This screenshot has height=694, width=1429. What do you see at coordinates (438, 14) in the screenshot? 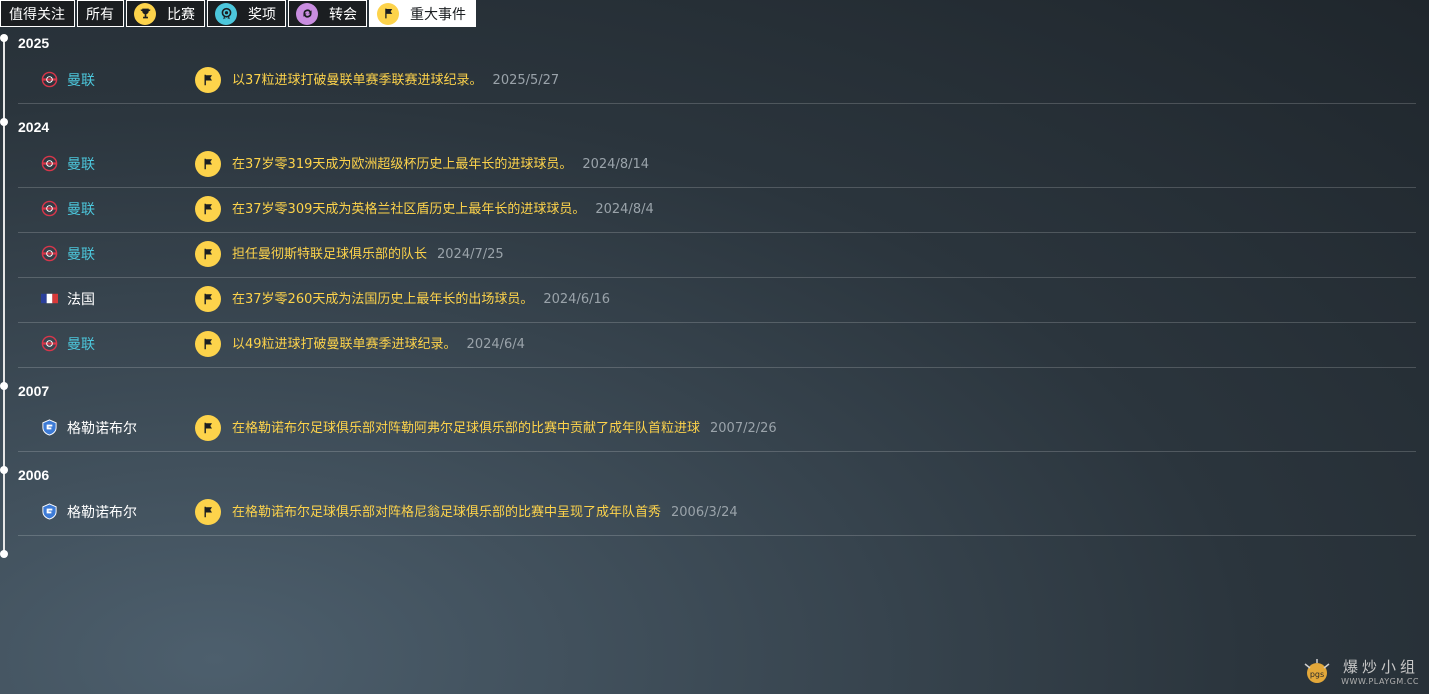
I see `filter-label: 重大事件` at bounding box center [438, 14].